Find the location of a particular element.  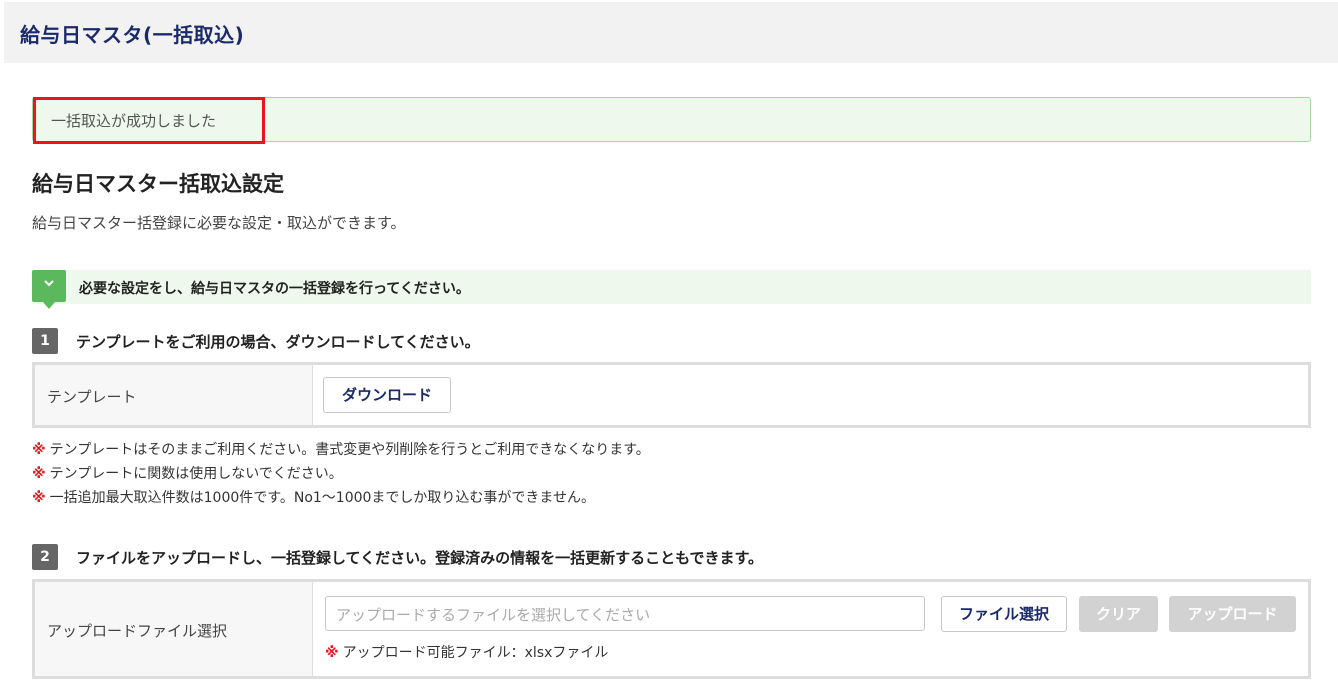

info-badge is located at coordinates (49, 289).